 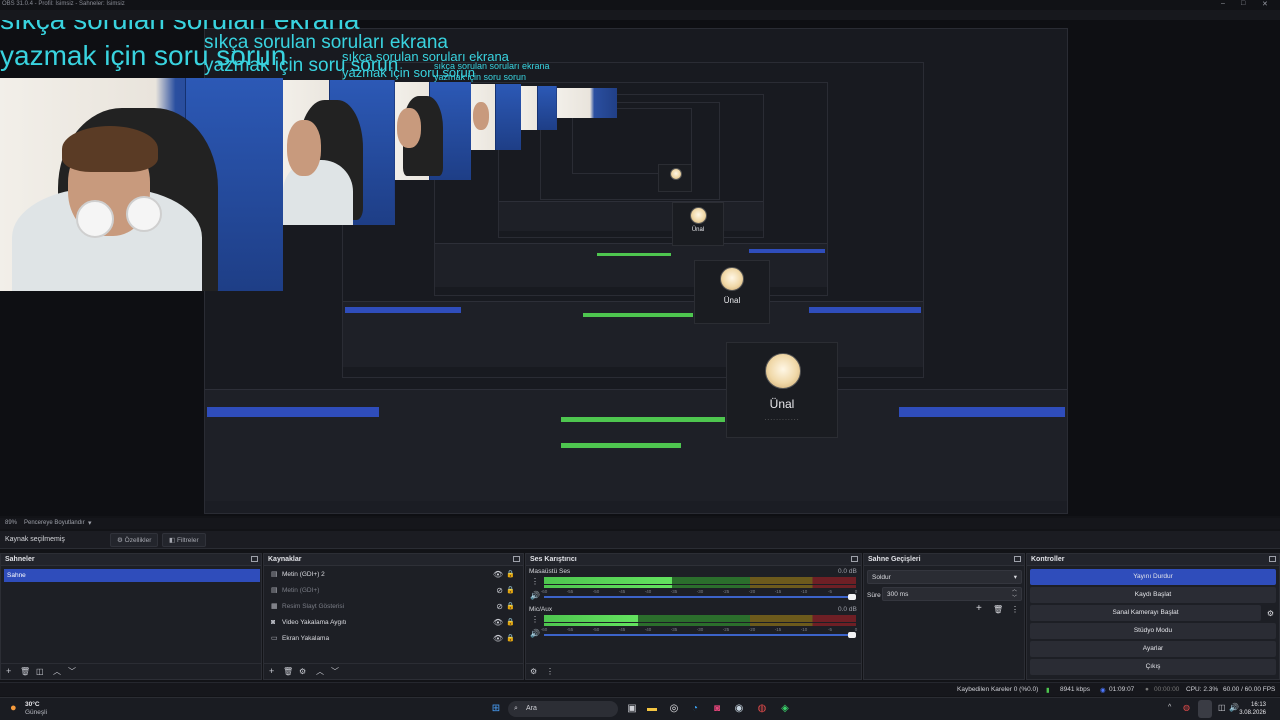 I want to click on spinner-icon: ︿ ﹀, so click(x=1014, y=594).